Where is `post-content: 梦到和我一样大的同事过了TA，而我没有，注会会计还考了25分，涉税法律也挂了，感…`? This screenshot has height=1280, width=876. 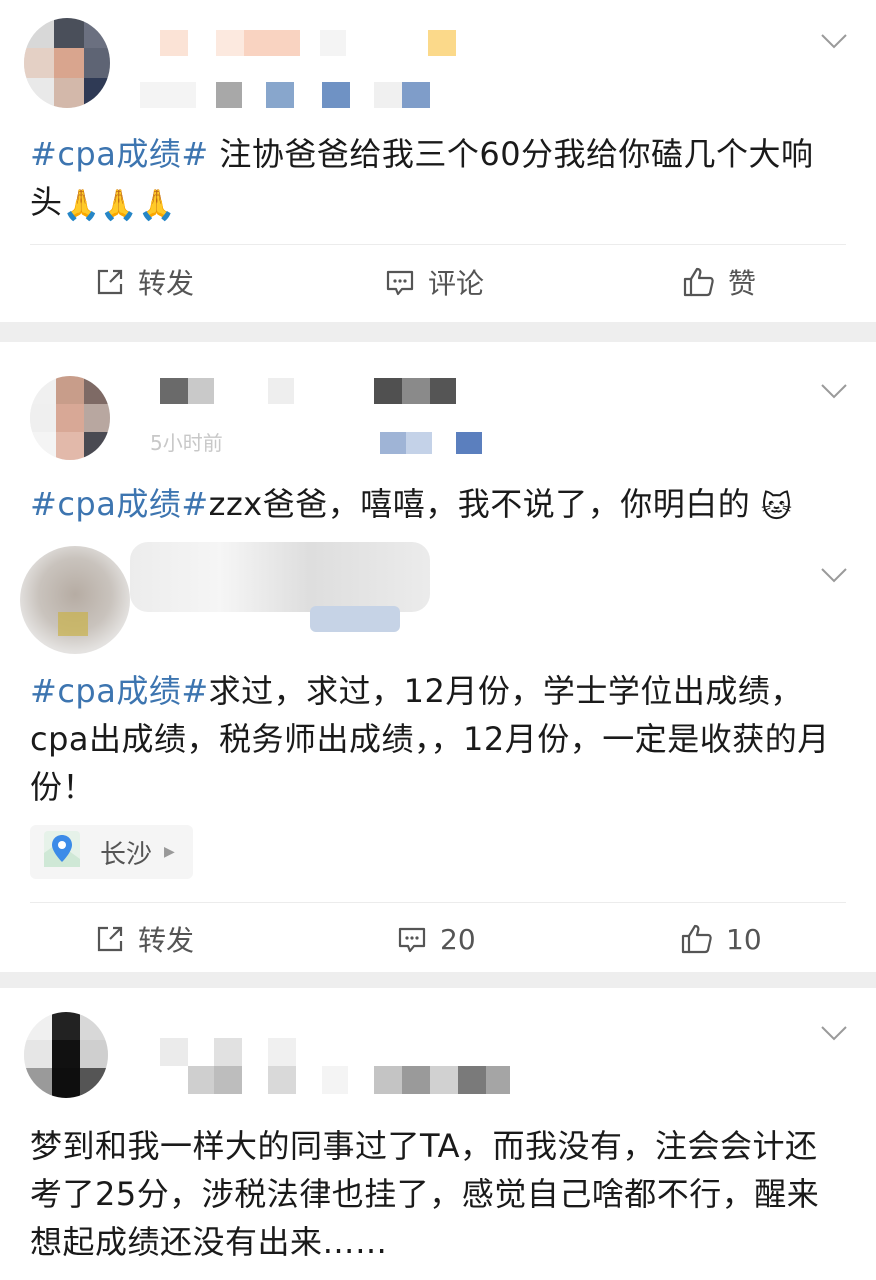 post-content: 梦到和我一样大的同事过了TA，而我没有，注会会计还考了25分，涉税法律也挂了，感… is located at coordinates (438, 1194).